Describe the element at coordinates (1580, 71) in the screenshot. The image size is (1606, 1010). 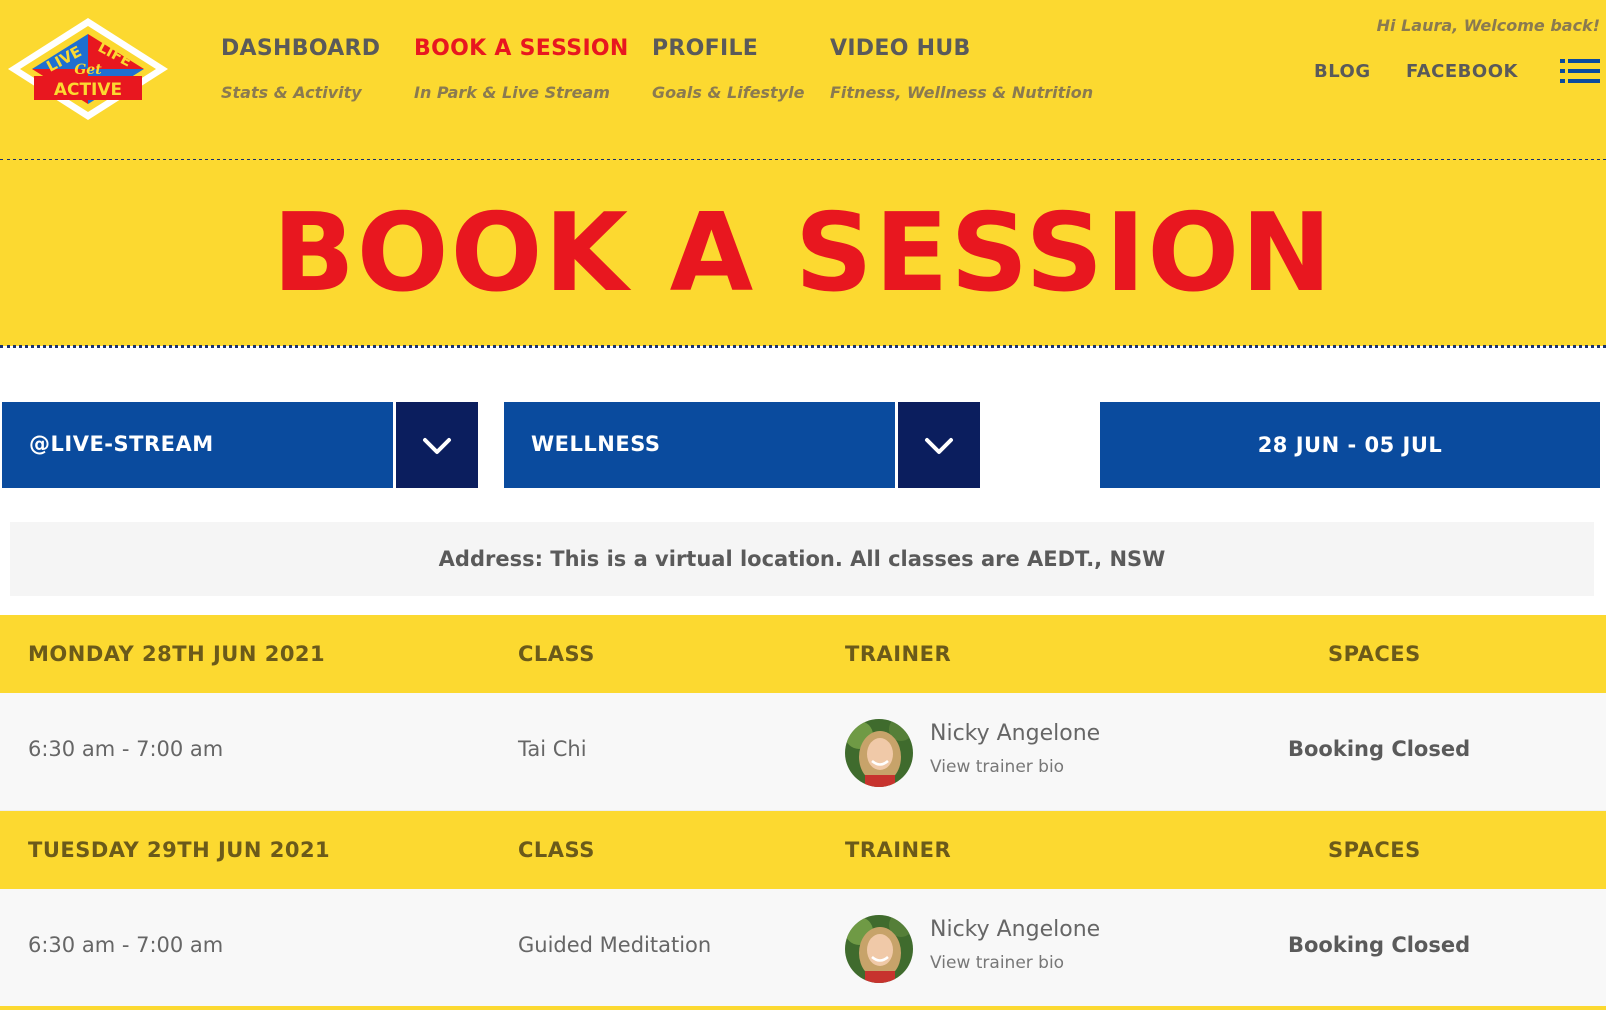
I see `hamburger-list-icon` at that location.